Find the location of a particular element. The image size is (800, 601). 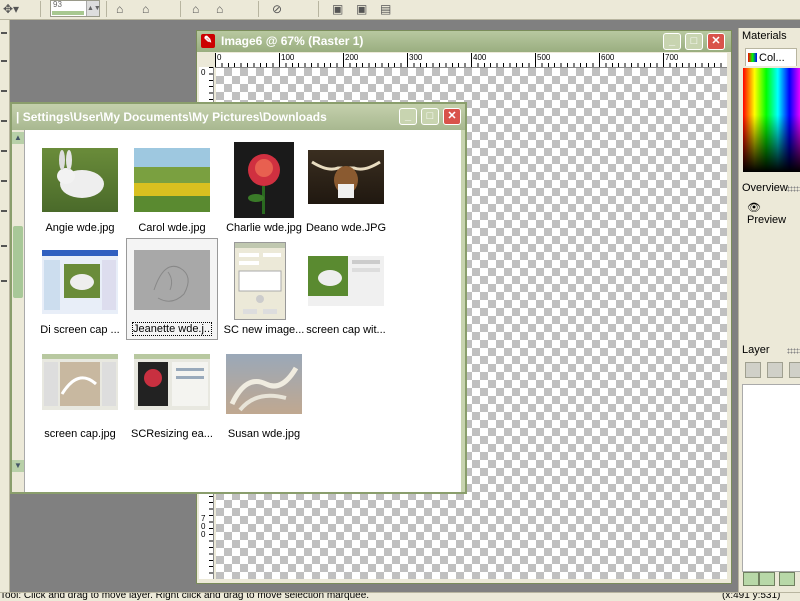

file-item: Deano wde.JPG is located at coordinates (346, 194).